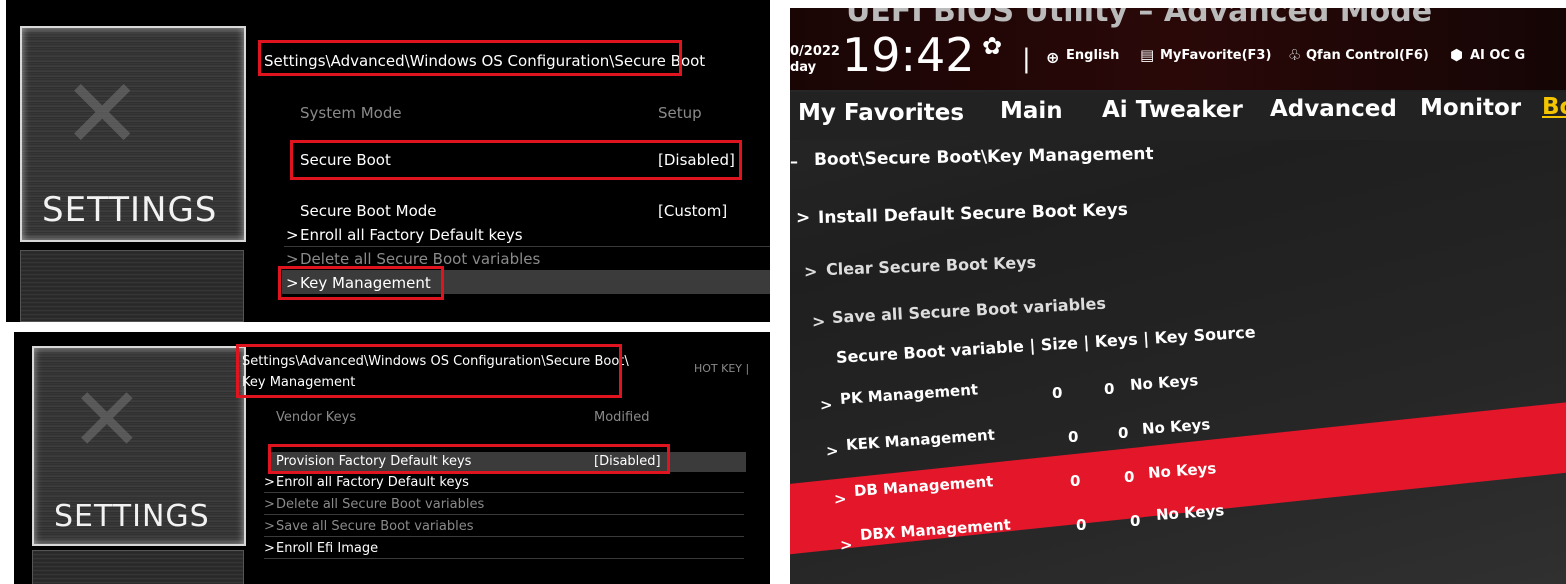 The image size is (1566, 584). I want to click on db-size: 0, so click(1075, 481).